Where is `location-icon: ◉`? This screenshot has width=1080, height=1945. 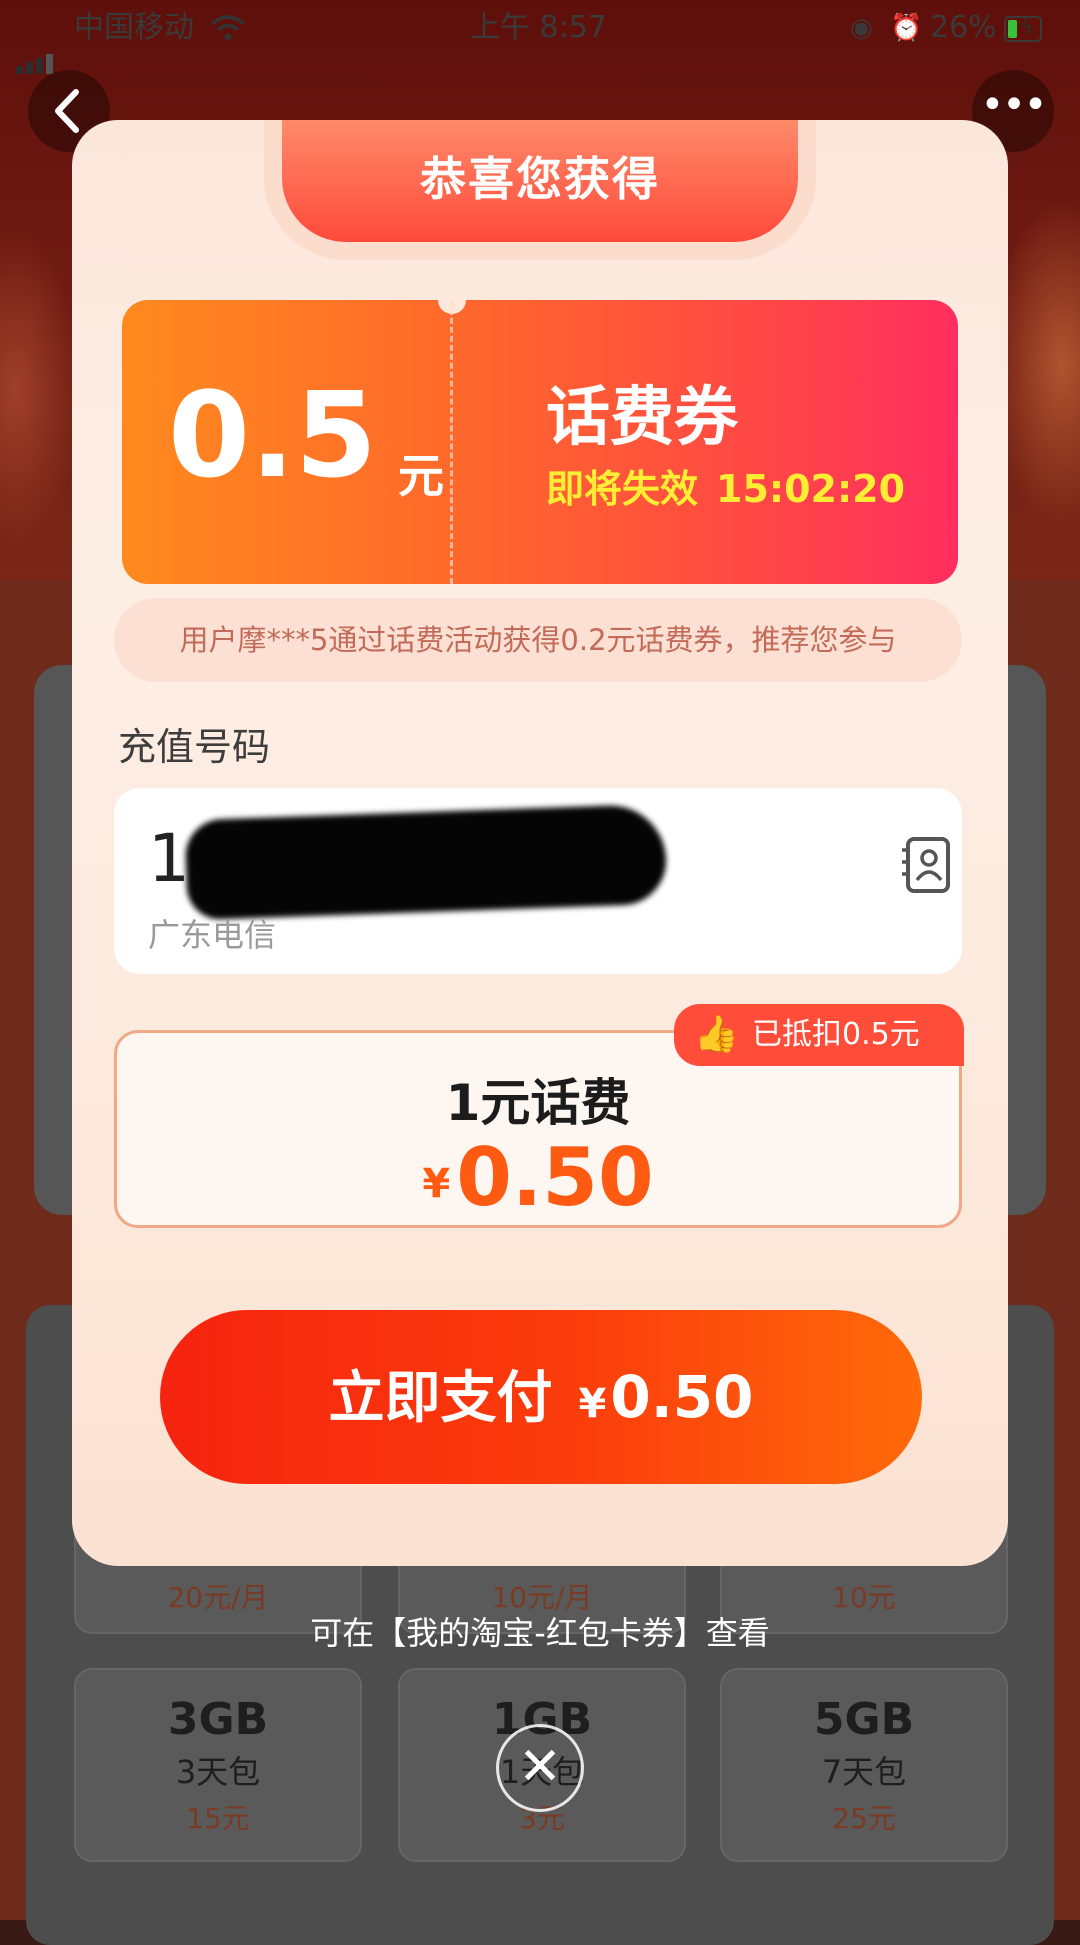
location-icon: ◉ is located at coordinates (861, 28).